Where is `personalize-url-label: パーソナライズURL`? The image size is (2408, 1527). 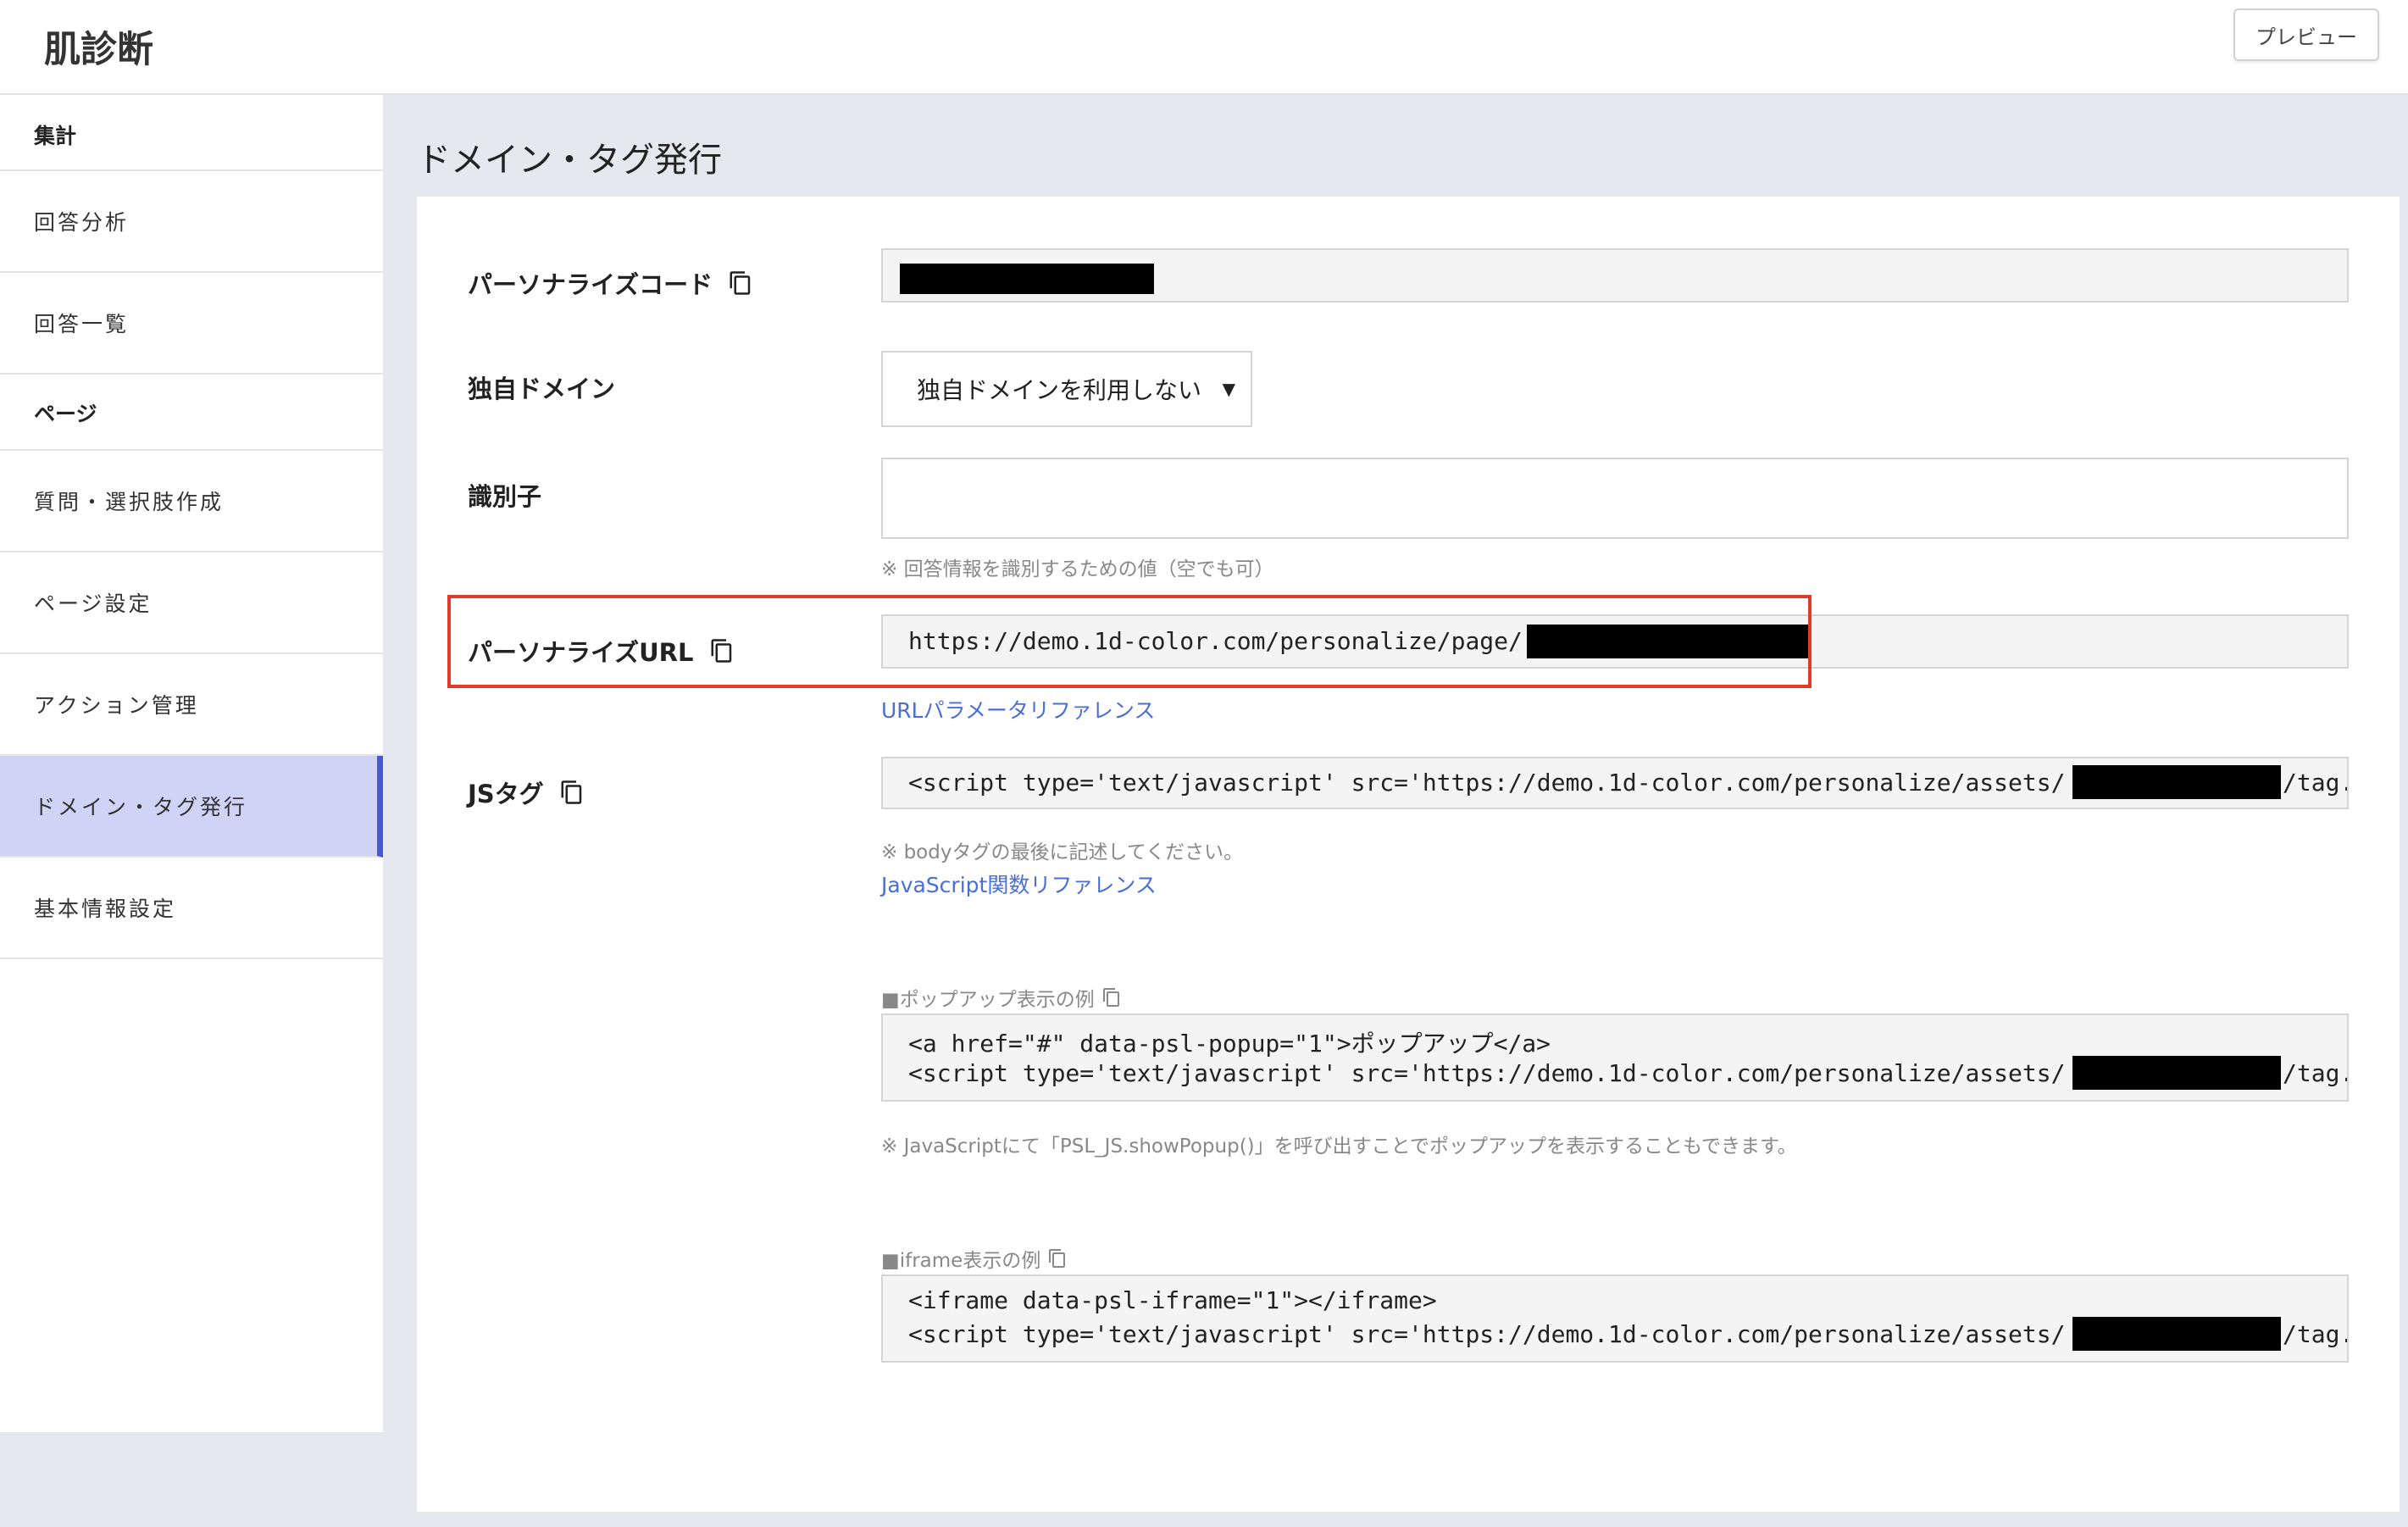 personalize-url-label: パーソナライズURL is located at coordinates (602, 651).